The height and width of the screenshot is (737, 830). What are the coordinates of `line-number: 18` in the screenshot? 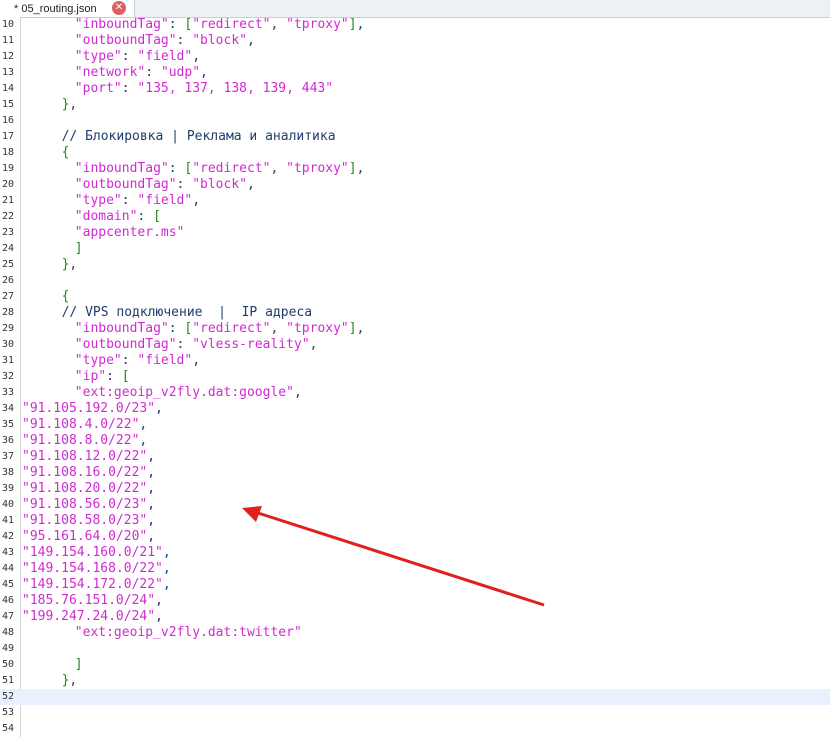 It's located at (8, 152).